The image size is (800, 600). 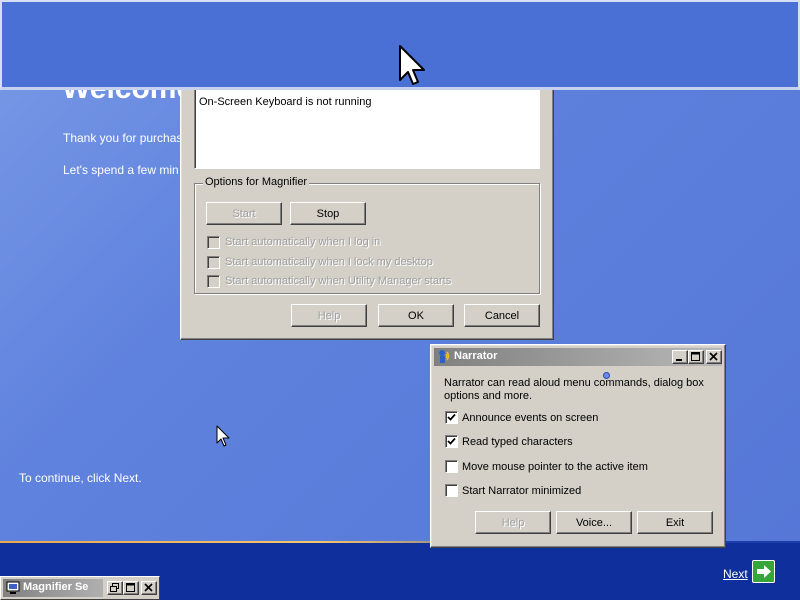 I want to click on help-button: Help, so click(x=329, y=315).